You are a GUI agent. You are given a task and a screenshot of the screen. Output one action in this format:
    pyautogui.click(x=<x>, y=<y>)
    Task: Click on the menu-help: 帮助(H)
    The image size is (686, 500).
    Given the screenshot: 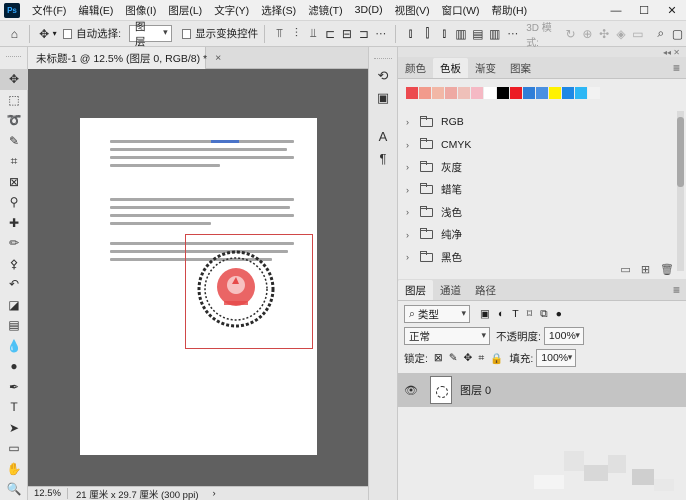 What is the action you would take?
    pyautogui.click(x=510, y=10)
    